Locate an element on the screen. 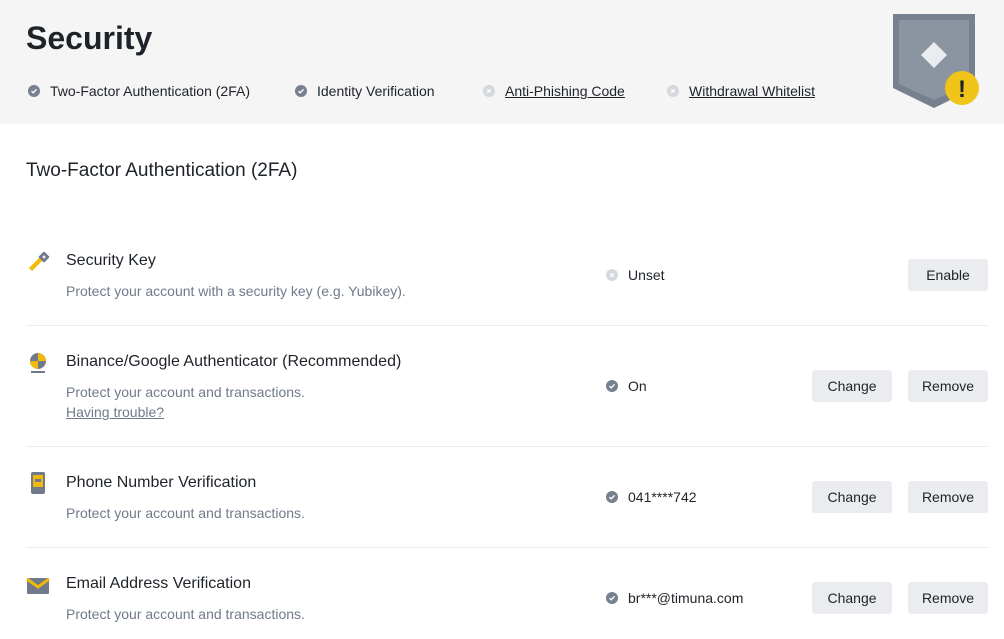 The image size is (1004, 639). row-title: Email Address Verification is located at coordinates (158, 583).